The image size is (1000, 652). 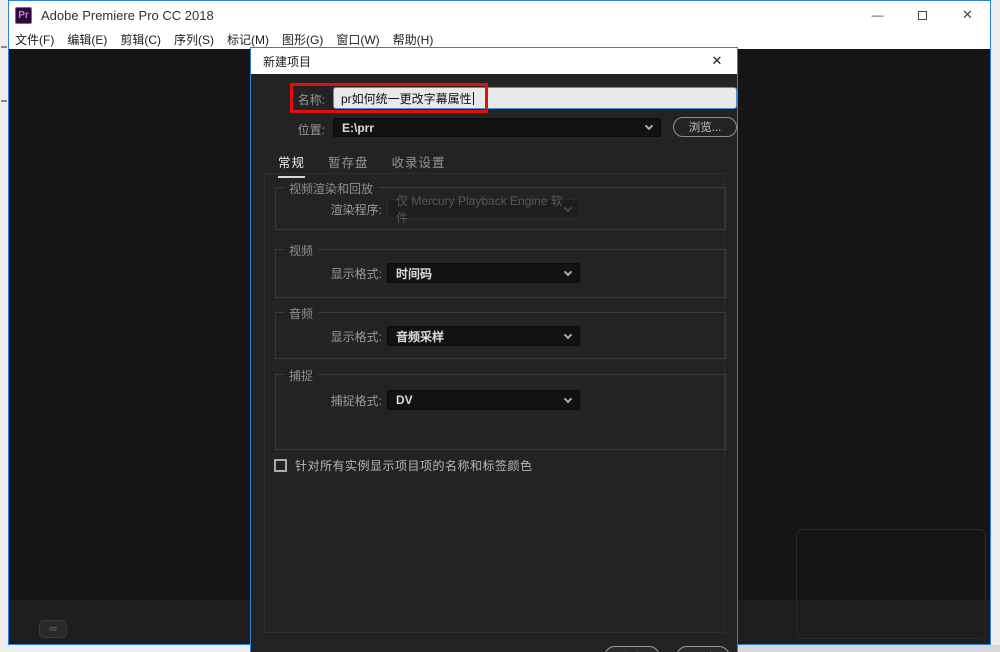 I want to click on section-legend: 音频, so click(x=301, y=313).